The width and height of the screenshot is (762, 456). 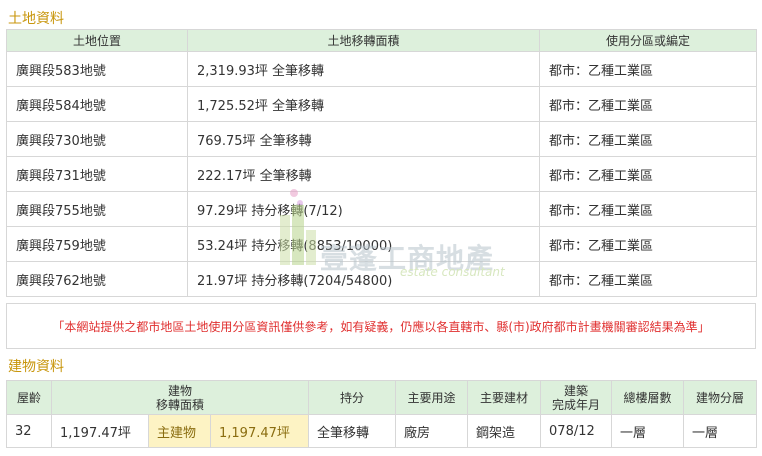 I want to click on land-location: 廣興段583地號, so click(x=97, y=69).